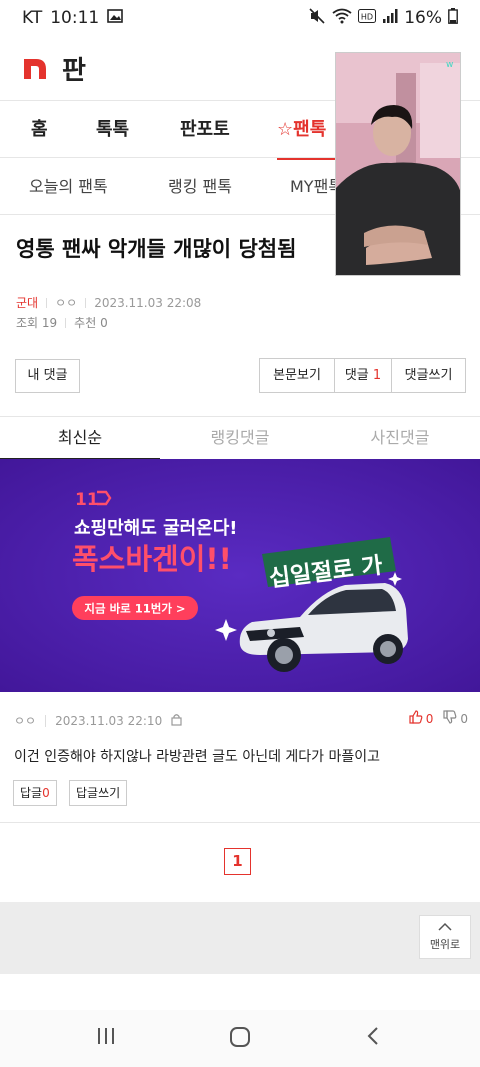 This screenshot has width=480, height=1067. I want to click on wifi-icon, so click(342, 18).